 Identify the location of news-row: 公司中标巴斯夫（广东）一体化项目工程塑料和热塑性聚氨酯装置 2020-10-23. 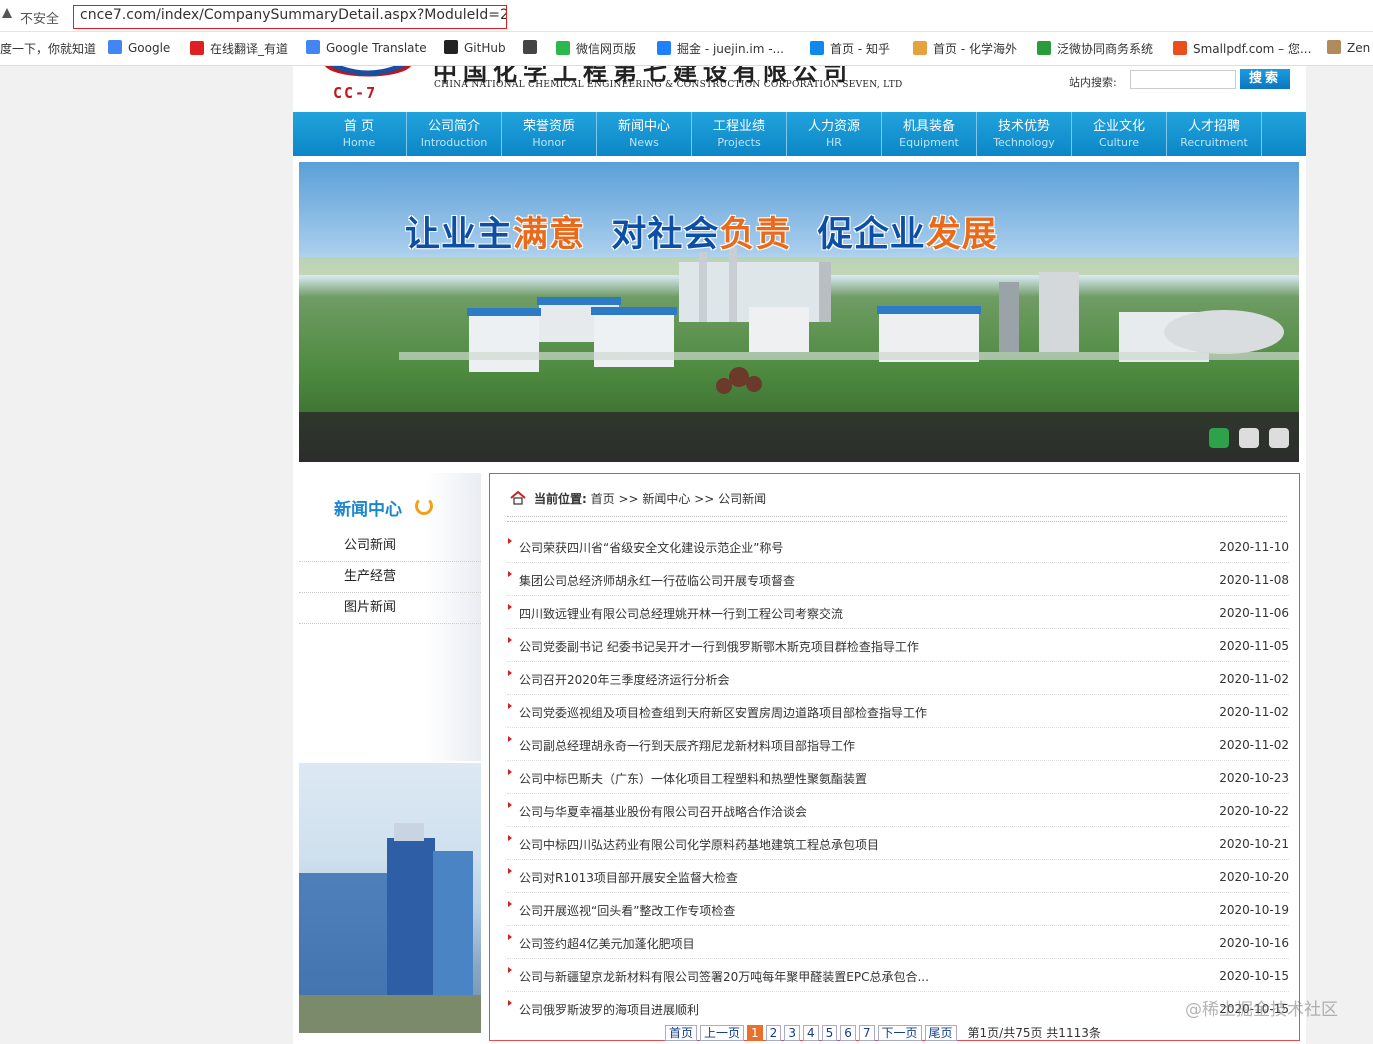
(898, 777).